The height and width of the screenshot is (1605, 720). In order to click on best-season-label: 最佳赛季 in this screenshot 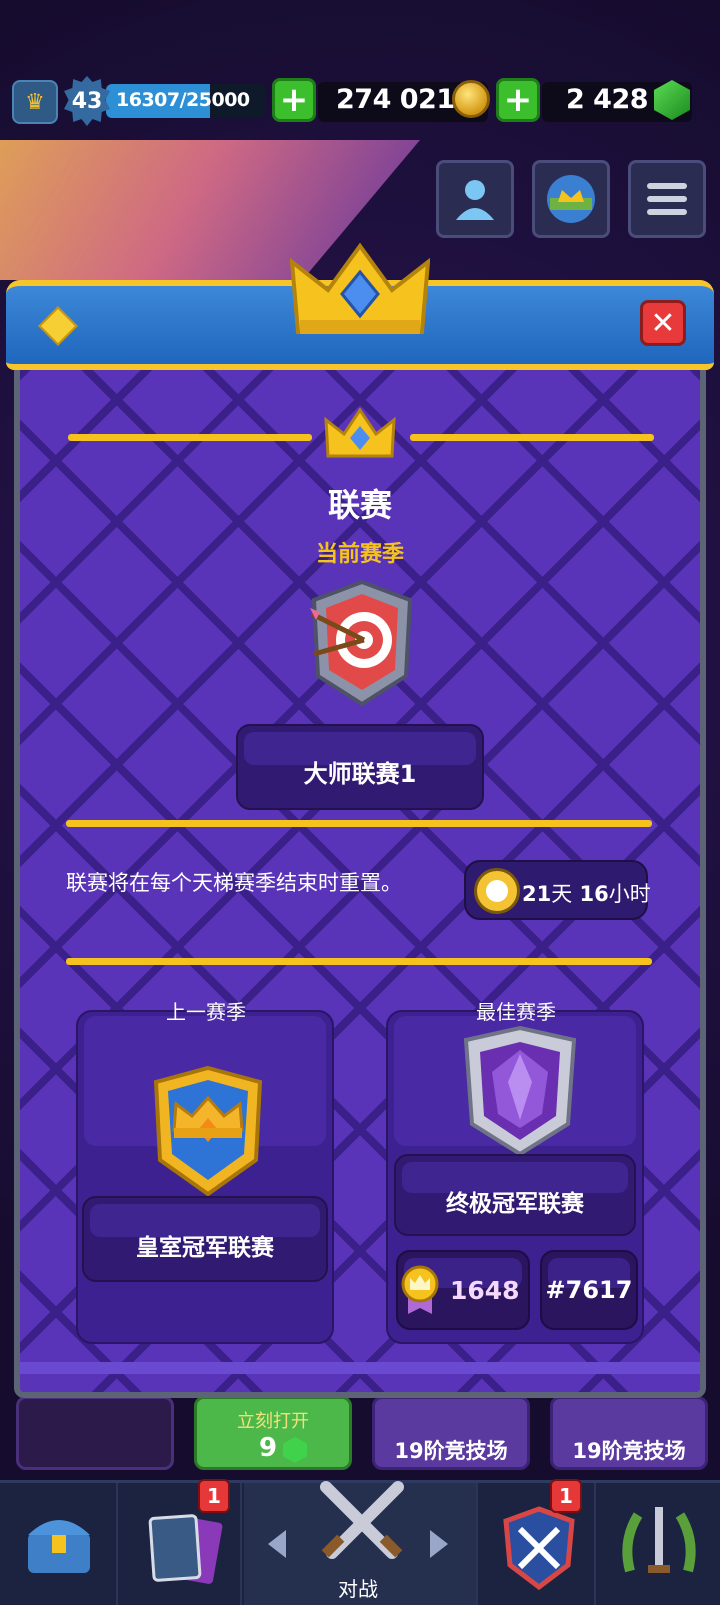, I will do `click(516, 1012)`.